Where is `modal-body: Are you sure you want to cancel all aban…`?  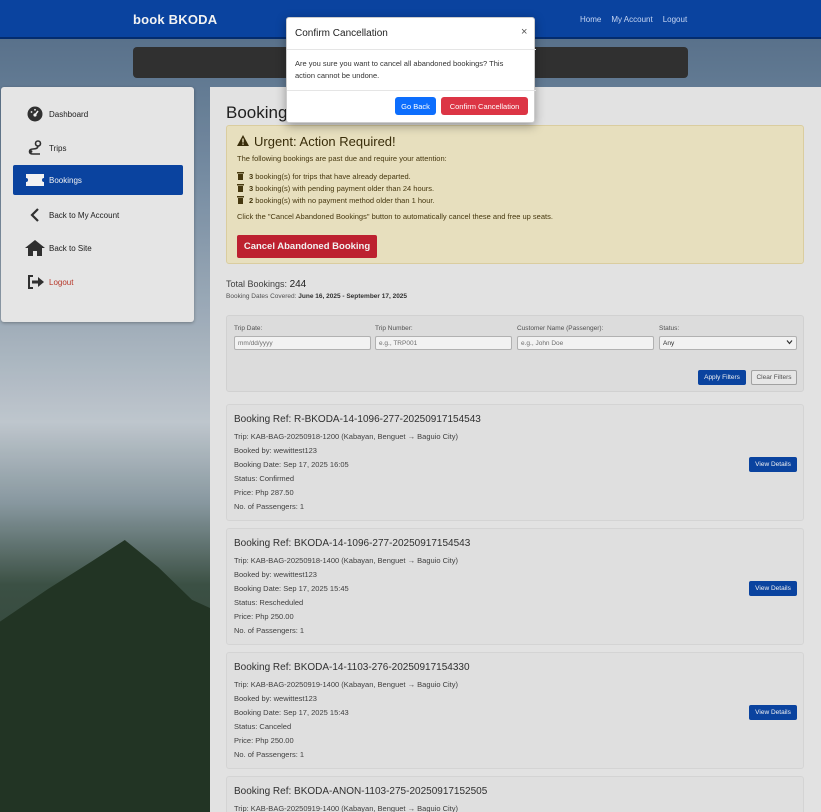
modal-body: Are you sure you want to cancel all aban… is located at coordinates (399, 69).